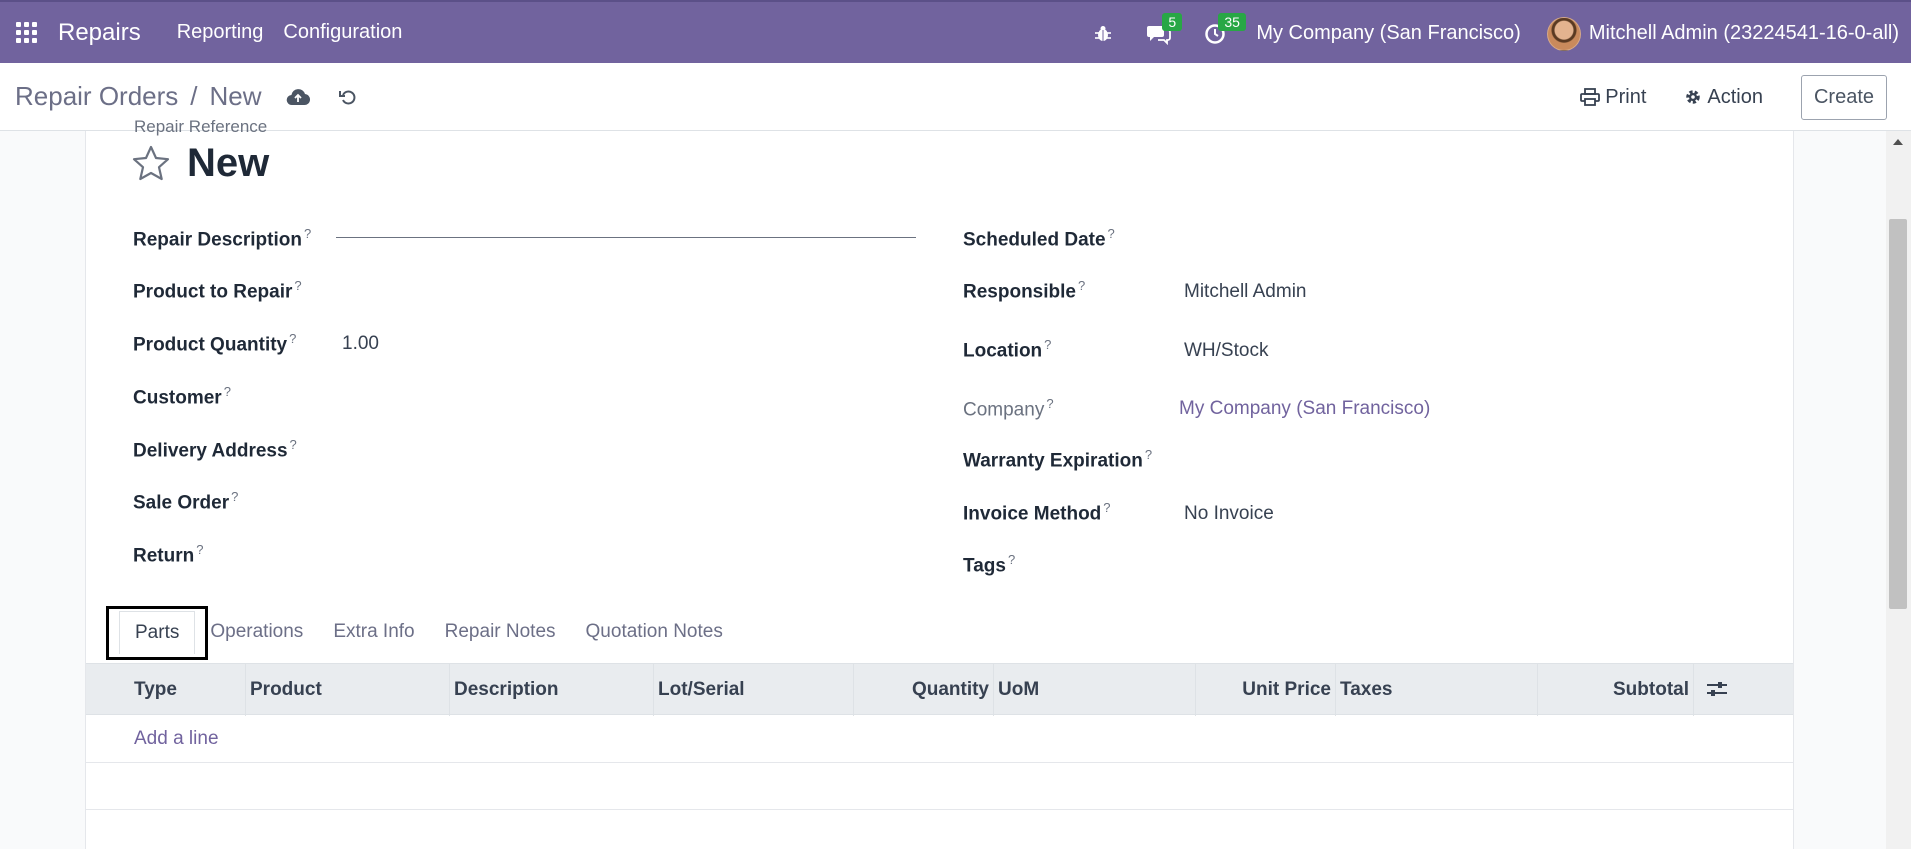 The height and width of the screenshot is (849, 1911). What do you see at coordinates (1172, 21) in the screenshot?
I see `messages-count-badge: 5` at bounding box center [1172, 21].